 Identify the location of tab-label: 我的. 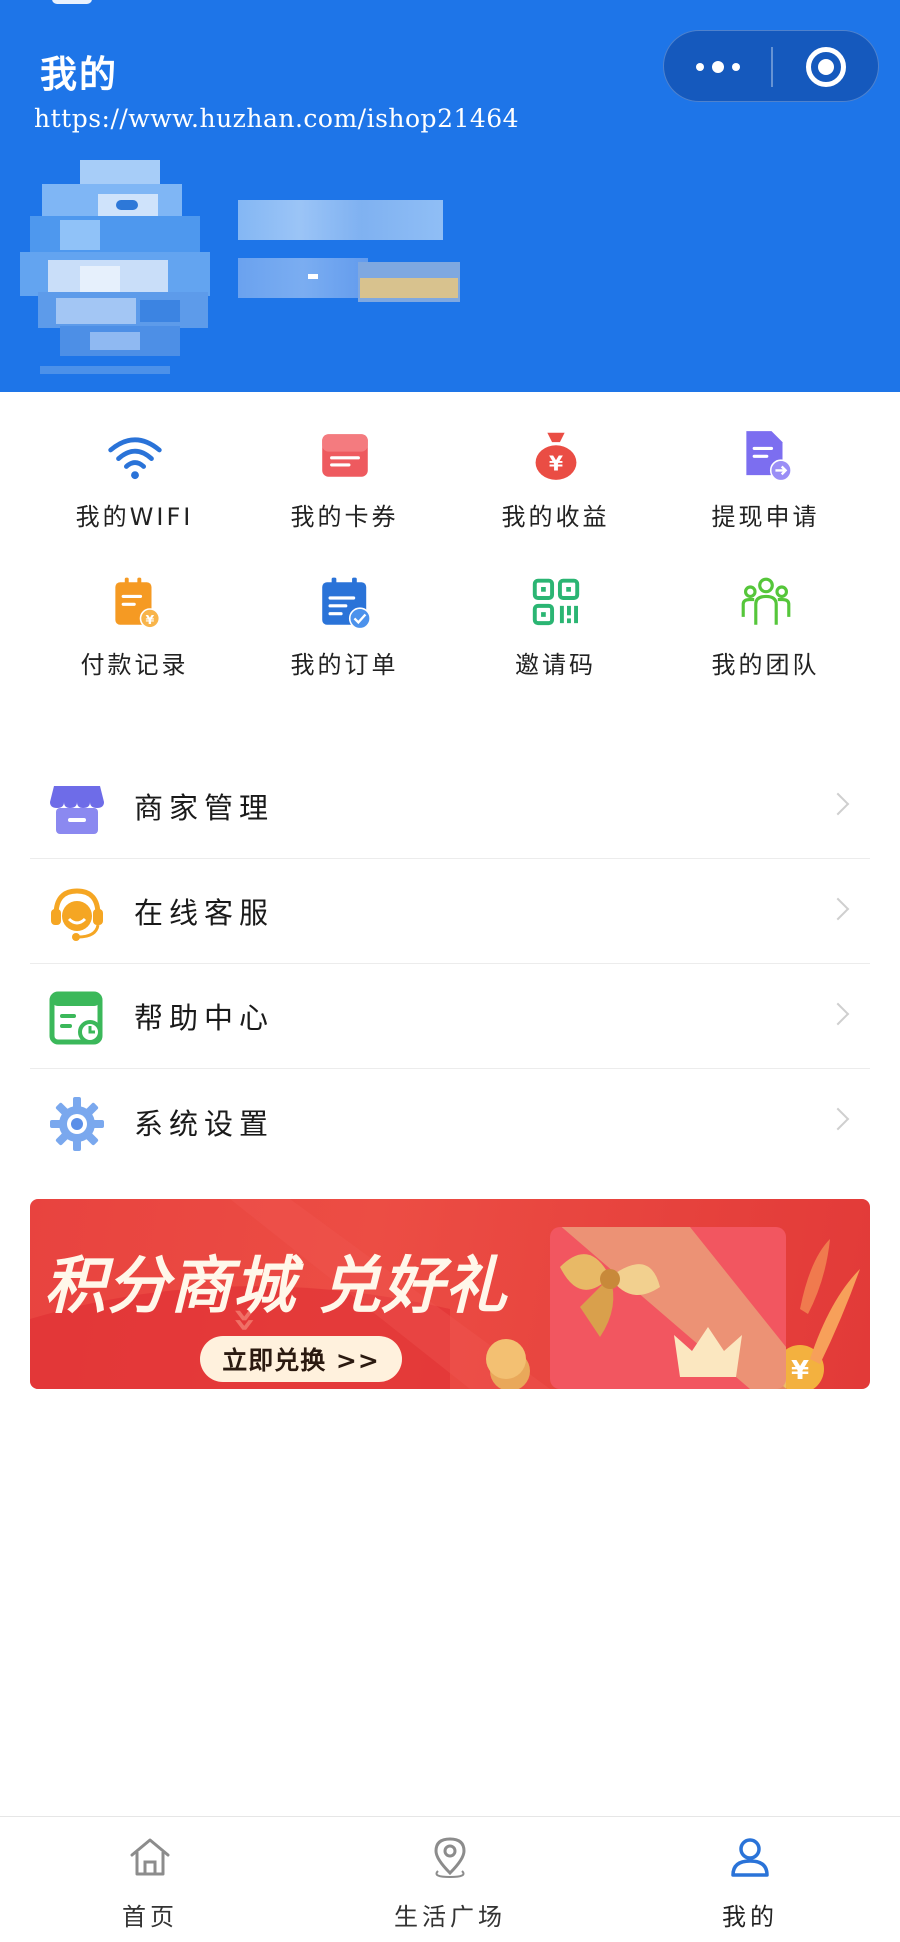
(750, 1917).